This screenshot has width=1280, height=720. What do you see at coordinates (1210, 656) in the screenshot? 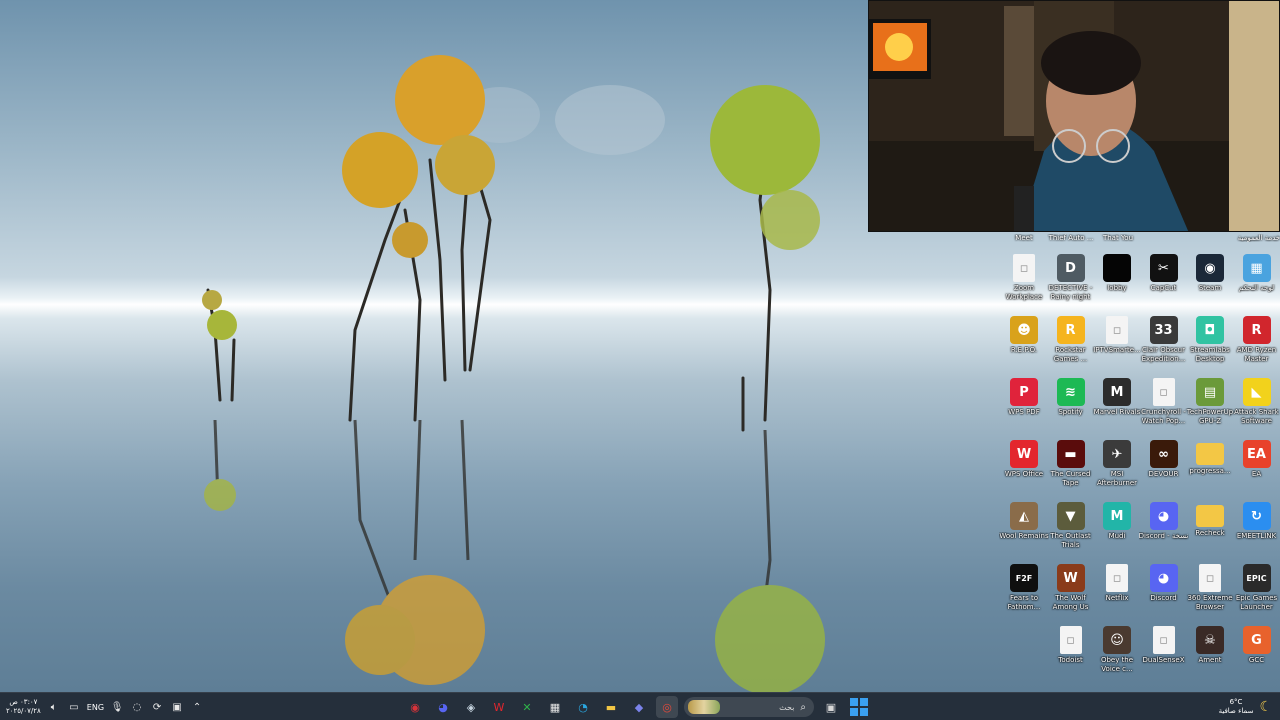
I see `desktop-icon: ☠ Ament` at bounding box center [1210, 656].